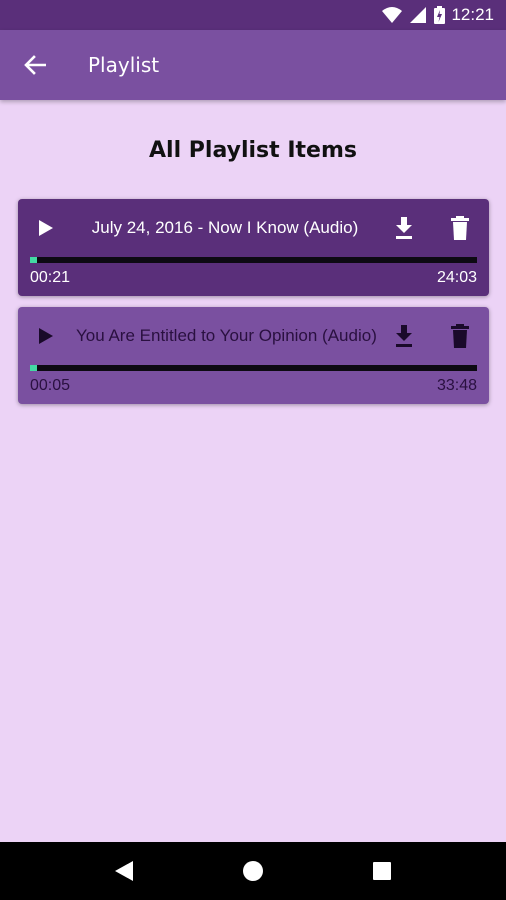 Image resolution: width=506 pixels, height=900 pixels. I want to click on cellular-signal-icon, so click(418, 15).